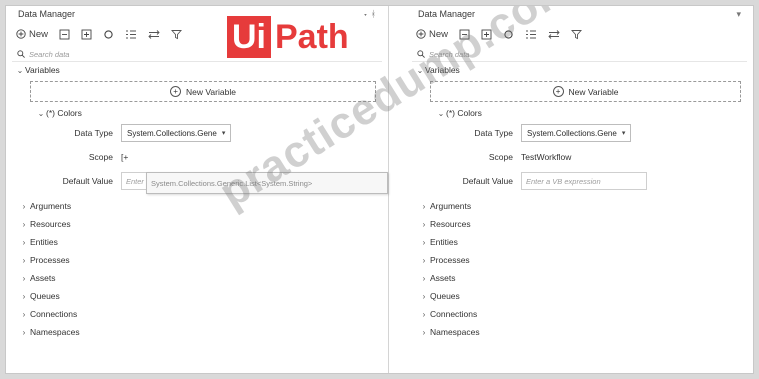  What do you see at coordinates (50, 260) in the screenshot?
I see `category-label: Processes` at bounding box center [50, 260].